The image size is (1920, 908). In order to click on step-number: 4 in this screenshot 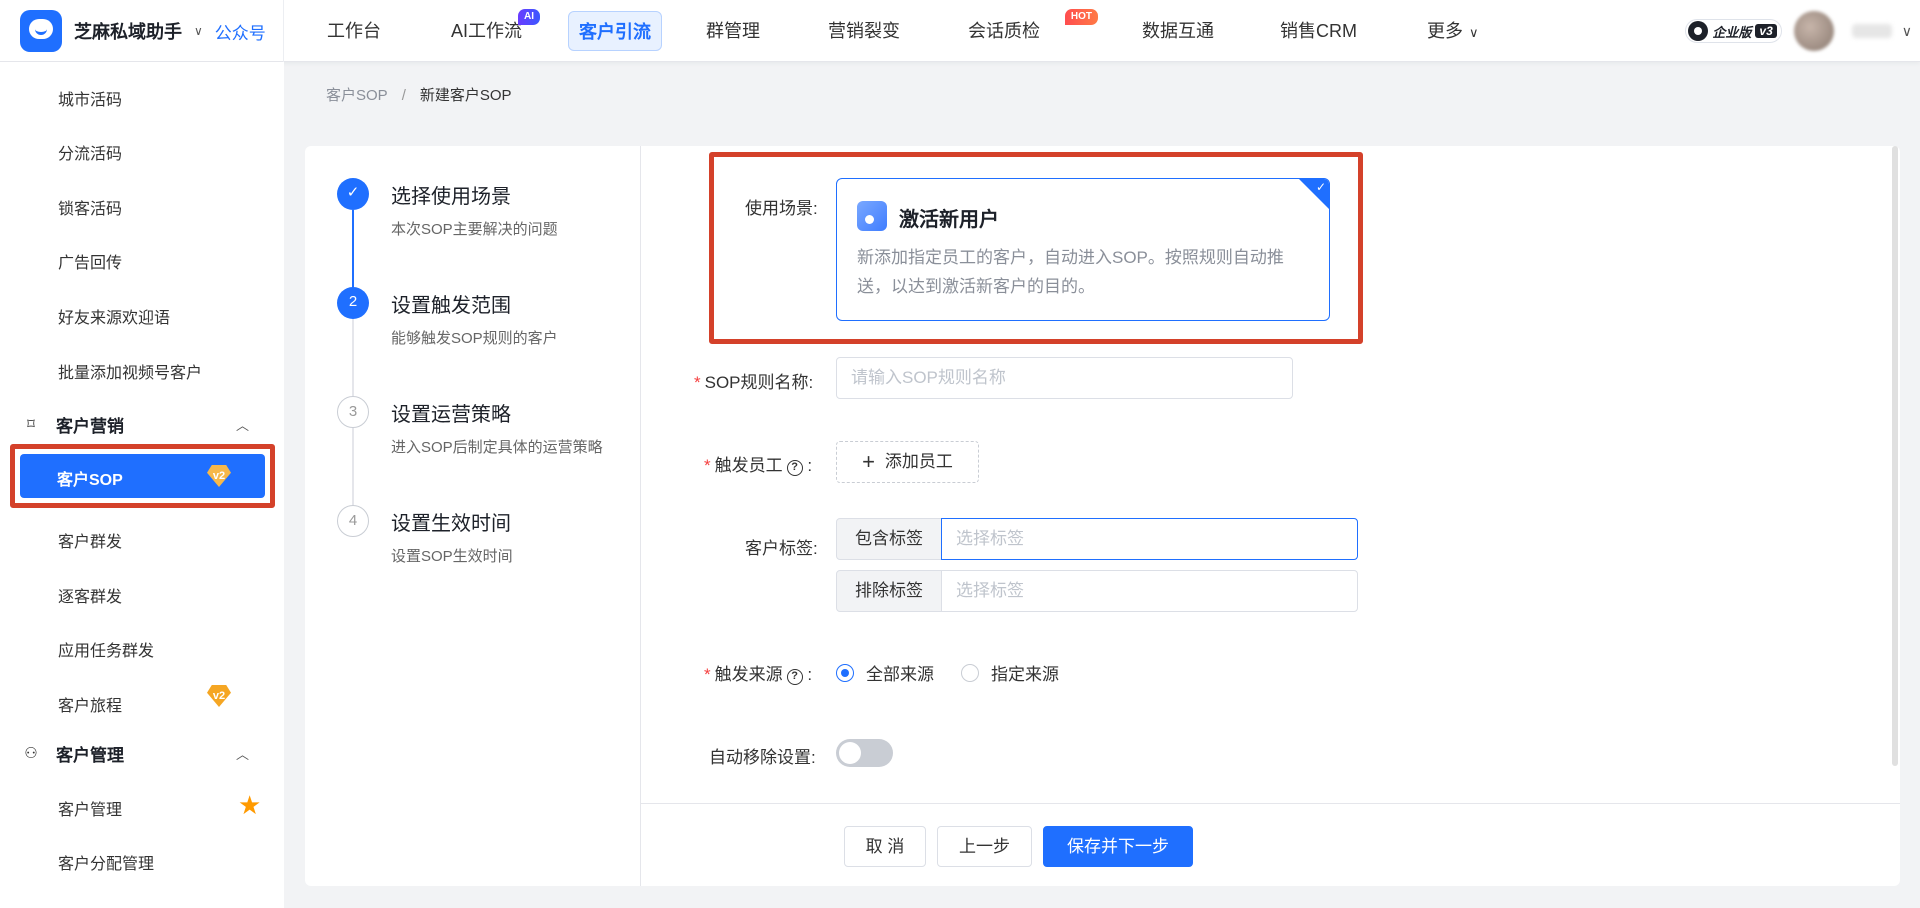, I will do `click(353, 521)`.